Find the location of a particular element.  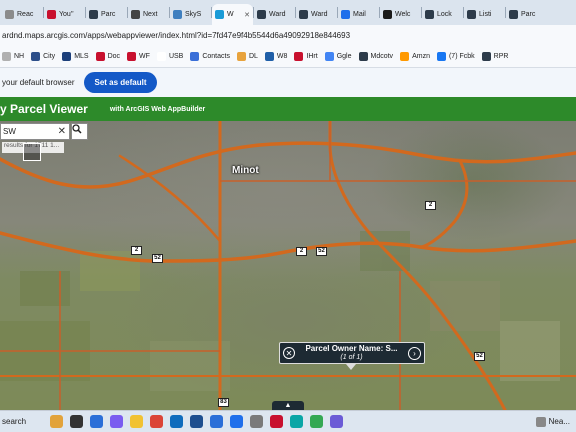

file-explorer-icon is located at coordinates (136, 421).